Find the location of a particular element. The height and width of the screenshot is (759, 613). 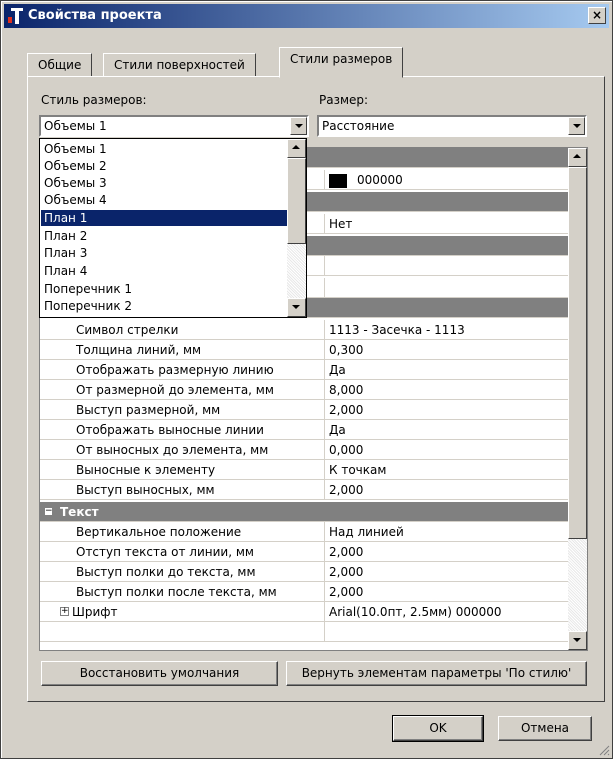

property-row: Выносные к элементу К точкам is located at coordinates (304, 470).